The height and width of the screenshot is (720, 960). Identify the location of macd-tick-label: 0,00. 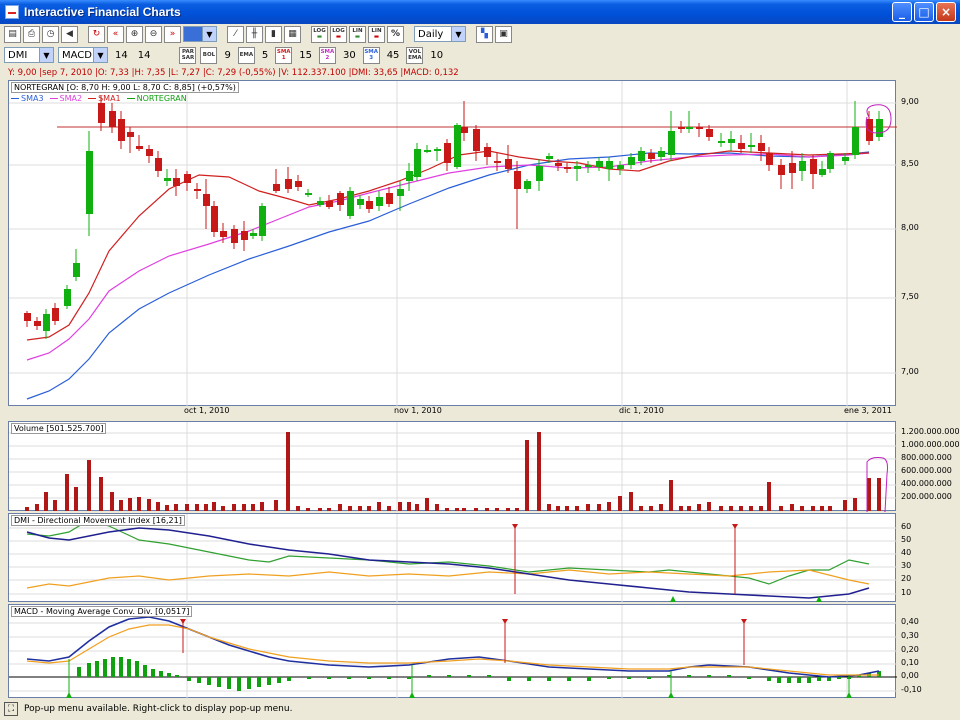
(910, 675).